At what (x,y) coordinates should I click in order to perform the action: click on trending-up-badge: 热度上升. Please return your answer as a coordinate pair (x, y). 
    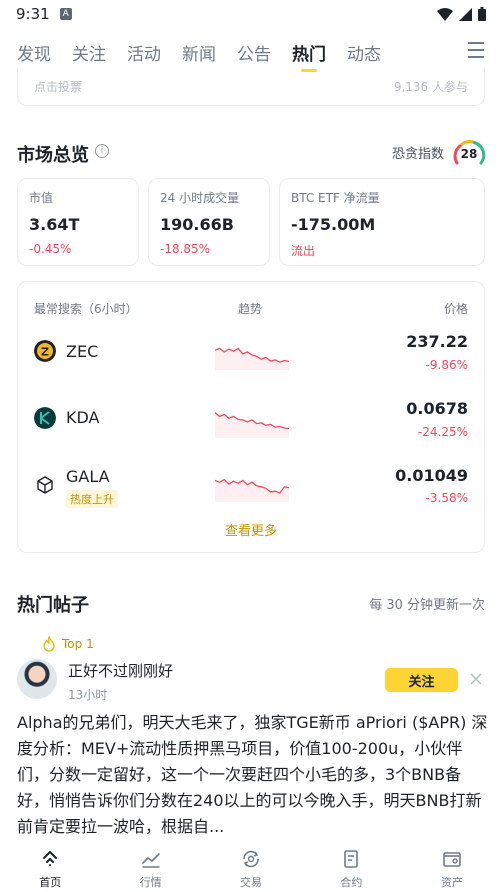
    Looking at the image, I should click on (92, 499).